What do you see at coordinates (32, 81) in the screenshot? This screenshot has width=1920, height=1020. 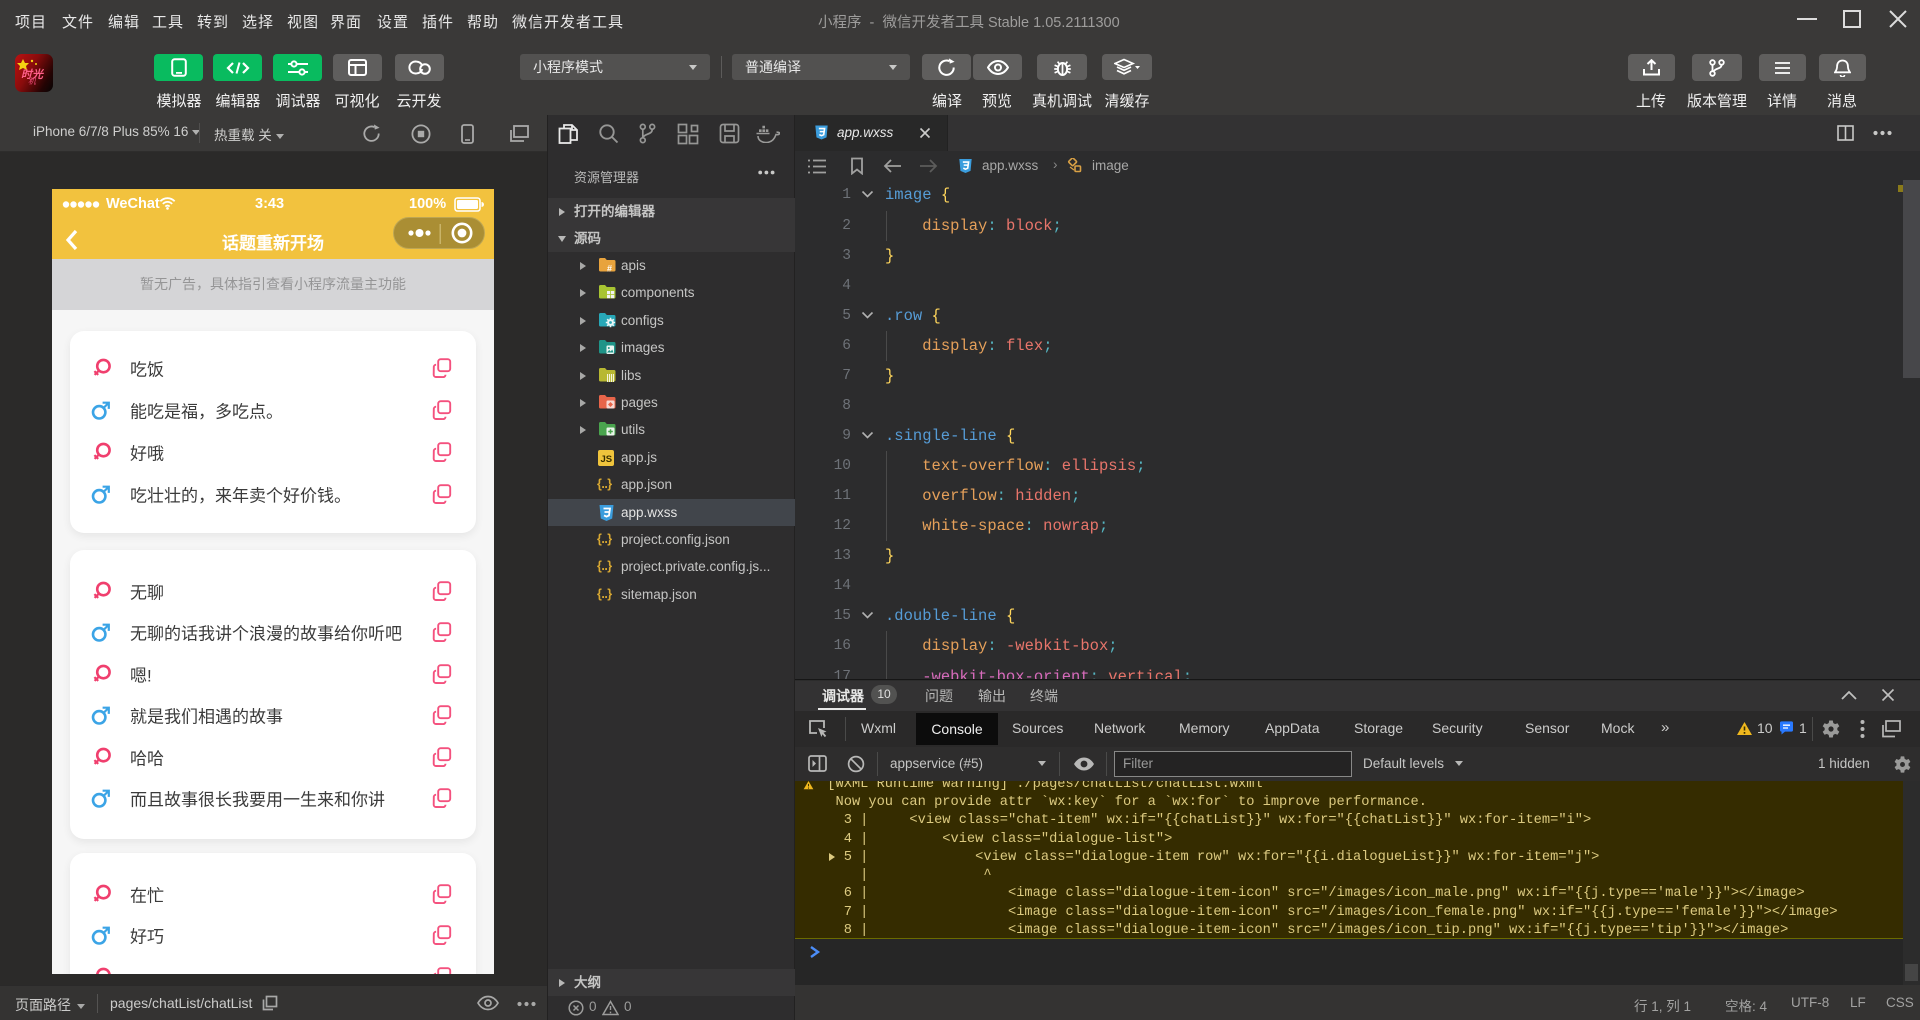 I see `svg-text: 机` at bounding box center [32, 81].